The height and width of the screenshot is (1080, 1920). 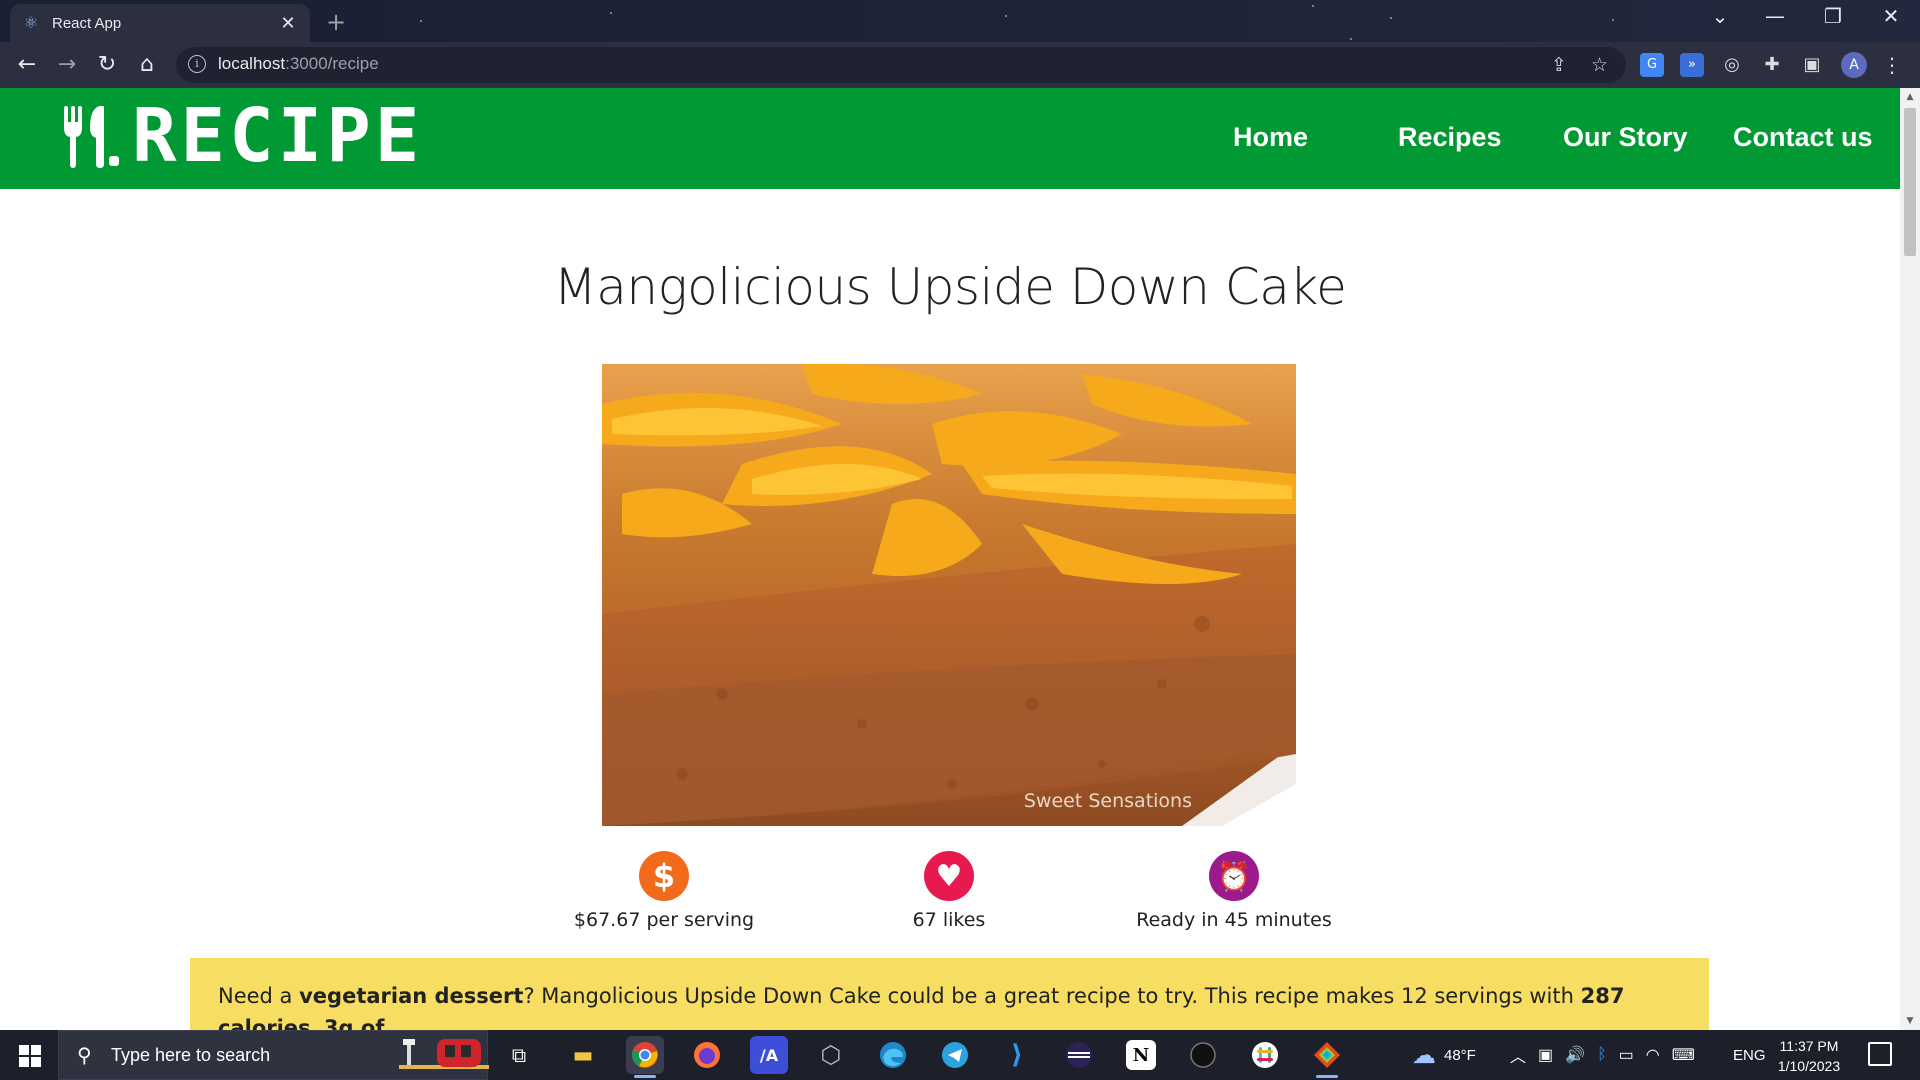 I want to click on site-header: RECIPE Home Recipes Our Story Contact us, so click(x=950, y=138).